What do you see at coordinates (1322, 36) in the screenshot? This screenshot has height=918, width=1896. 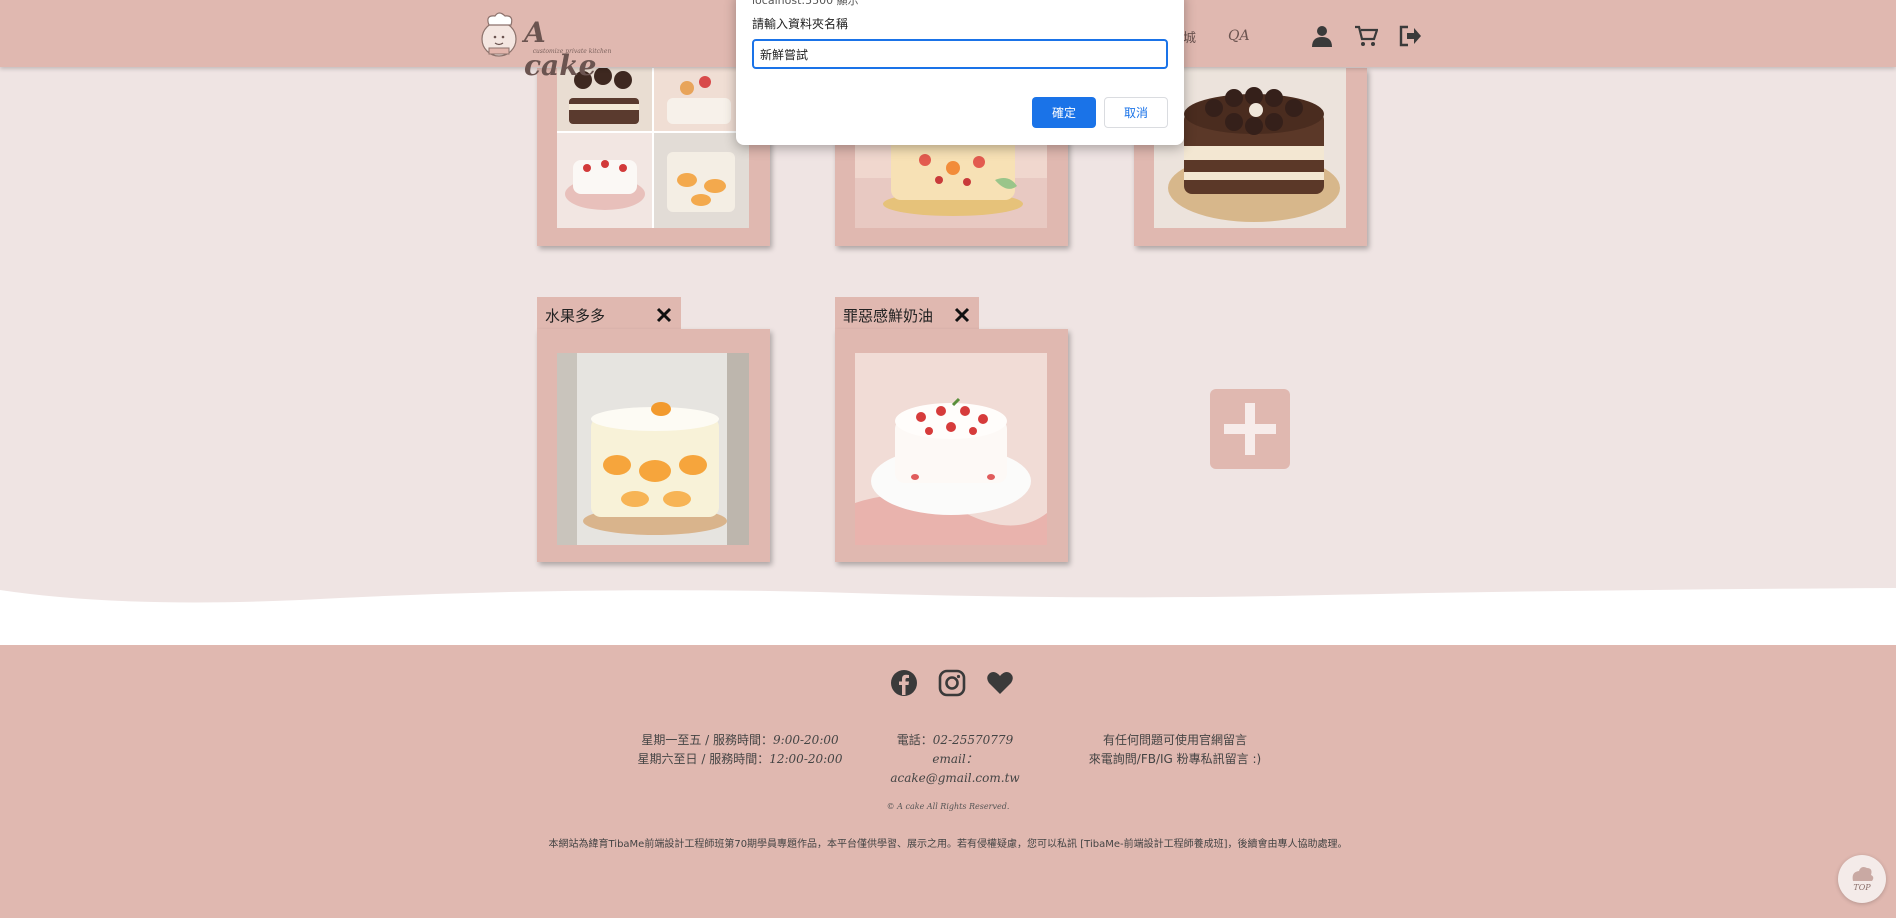 I see `user-icon` at bounding box center [1322, 36].